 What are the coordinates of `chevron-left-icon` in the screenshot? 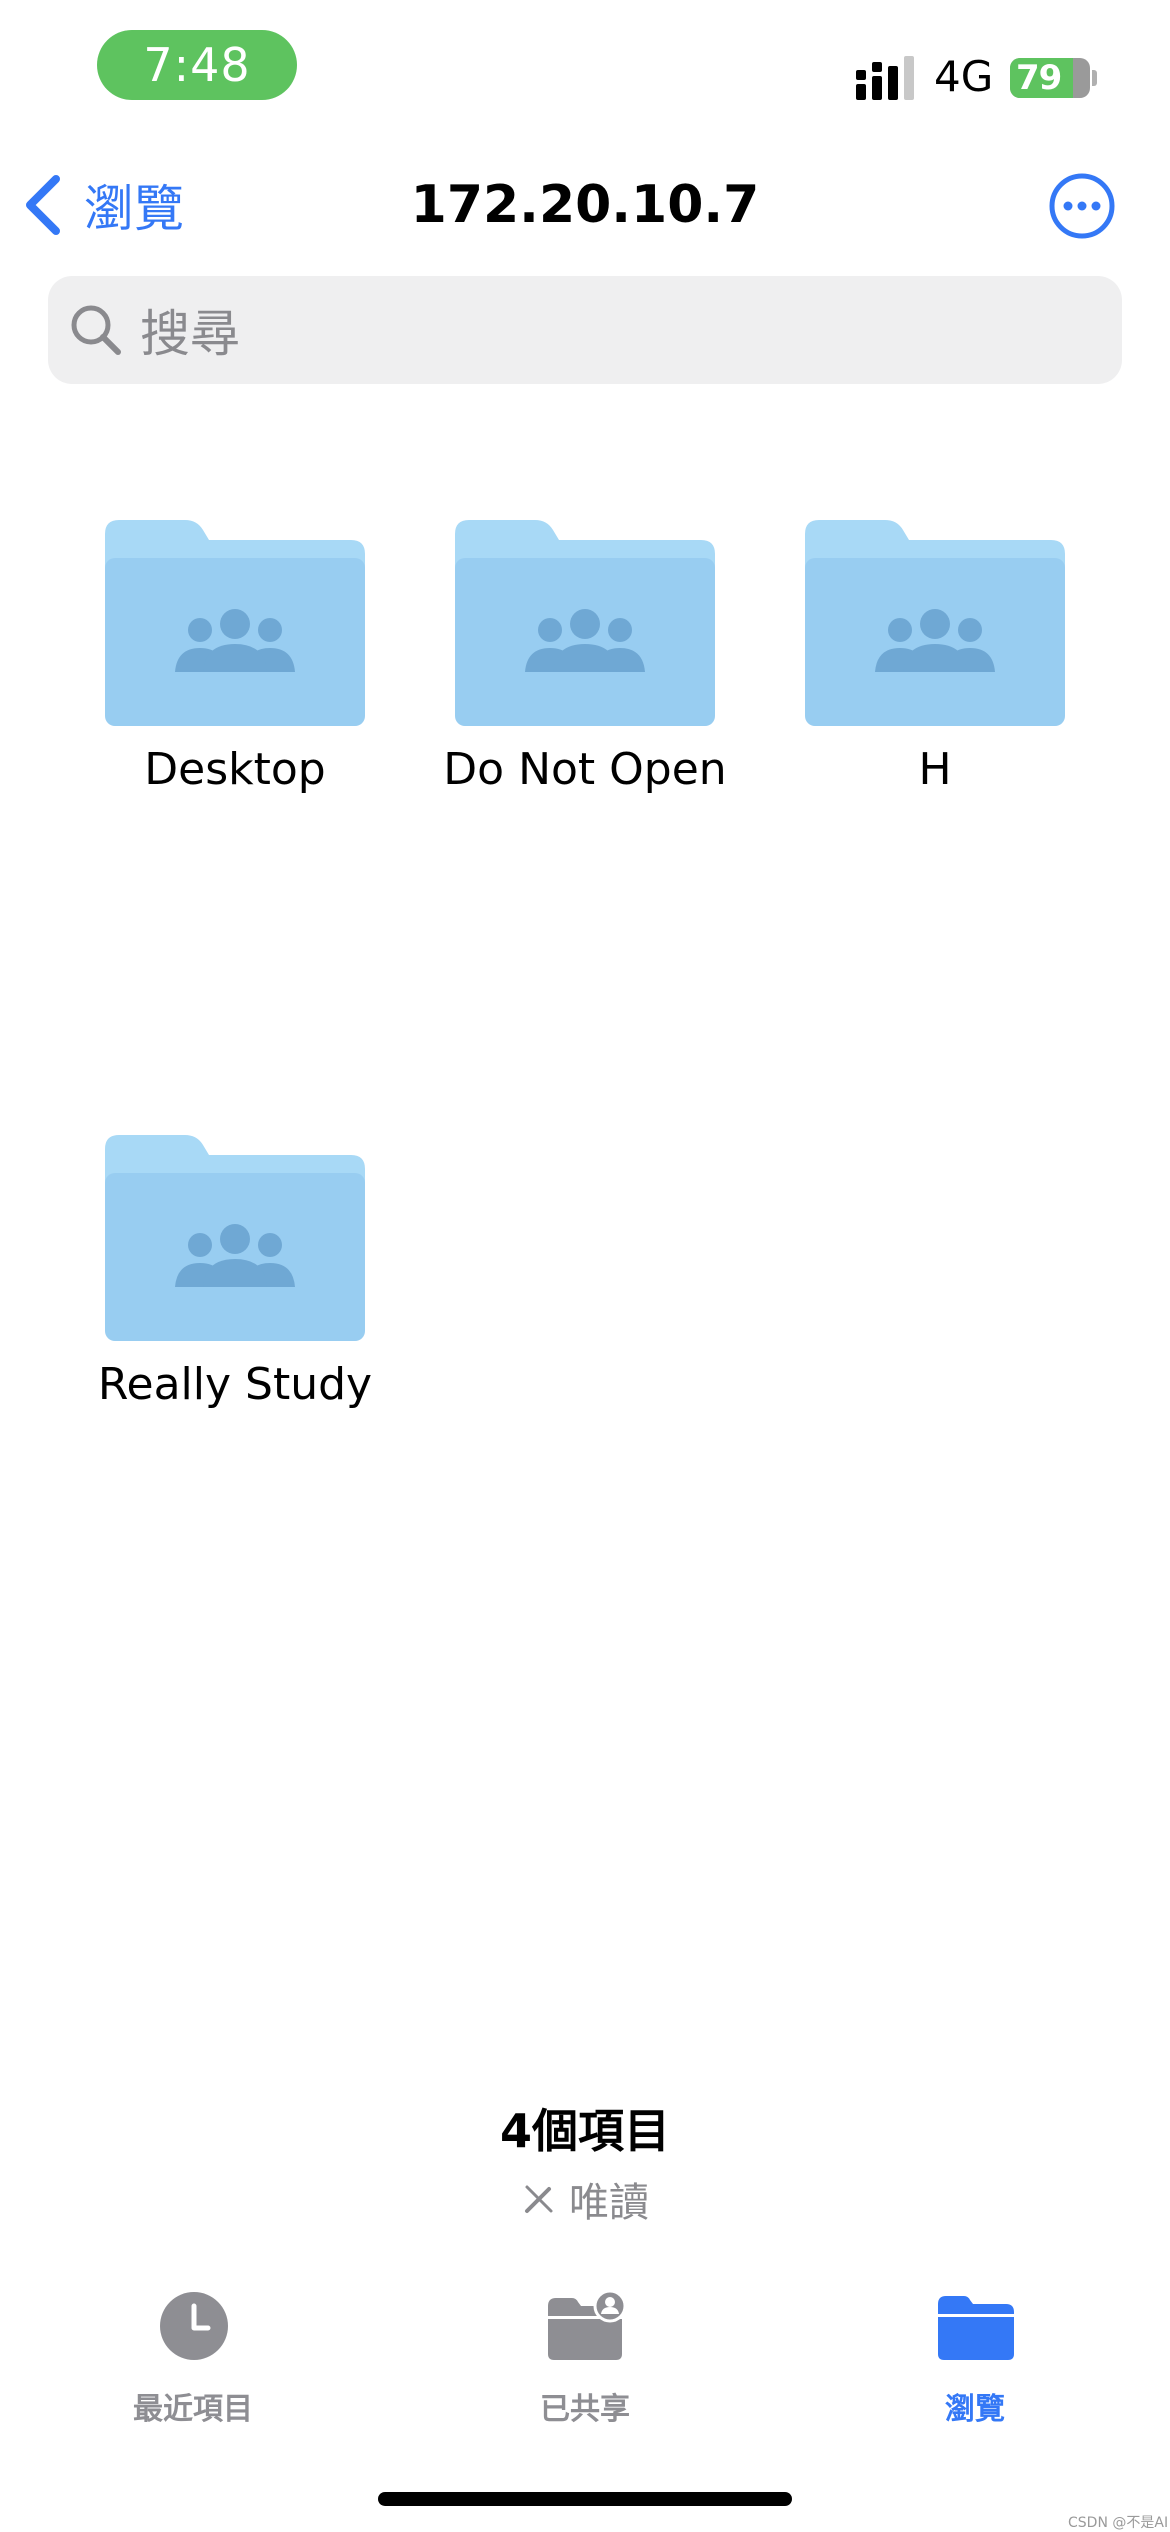 It's located at (43, 205).